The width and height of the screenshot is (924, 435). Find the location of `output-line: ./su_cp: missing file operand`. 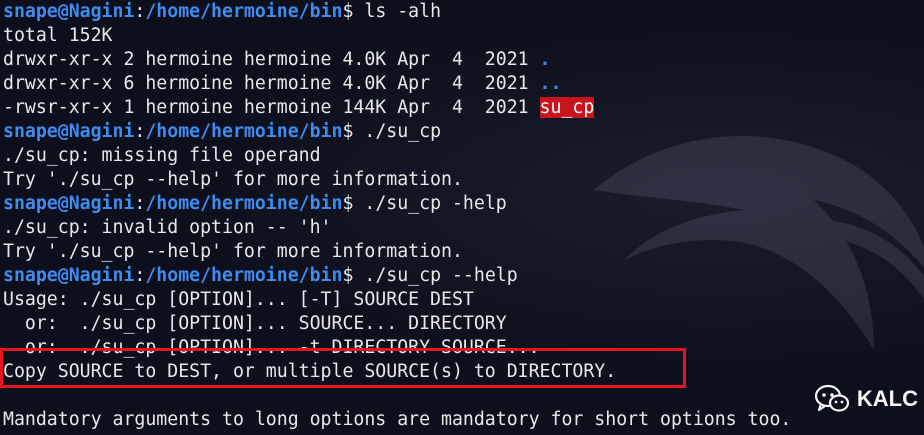

output-line: ./su_cp: missing file operand is located at coordinates (162, 155).